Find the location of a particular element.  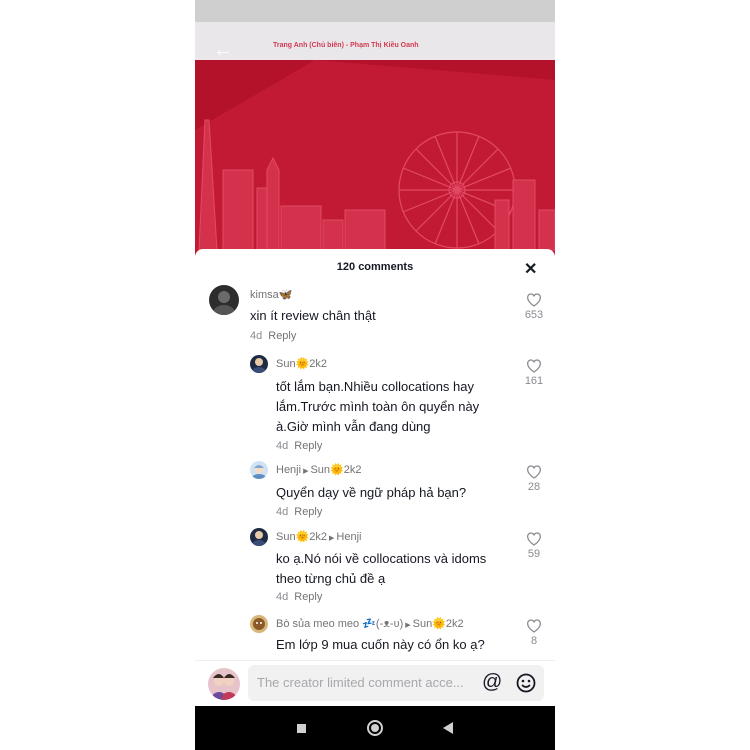

status-bar is located at coordinates (375, 11).